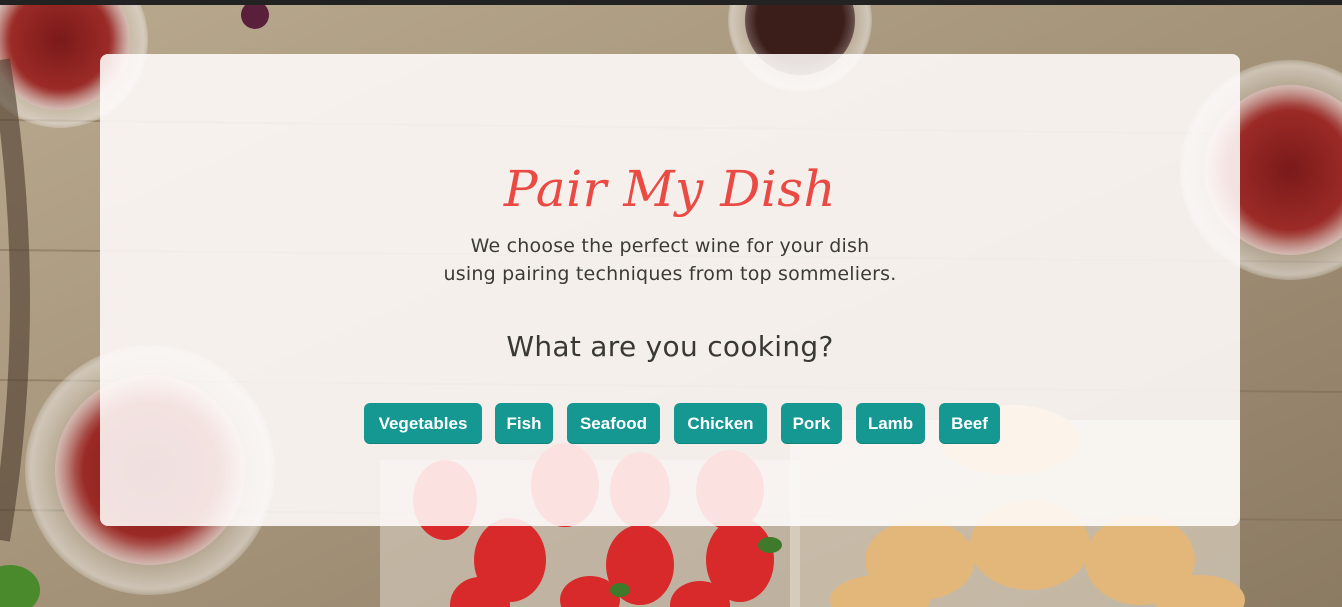  Describe the element at coordinates (890, 423) in the screenshot. I see `lamb-button: Lamb` at that location.